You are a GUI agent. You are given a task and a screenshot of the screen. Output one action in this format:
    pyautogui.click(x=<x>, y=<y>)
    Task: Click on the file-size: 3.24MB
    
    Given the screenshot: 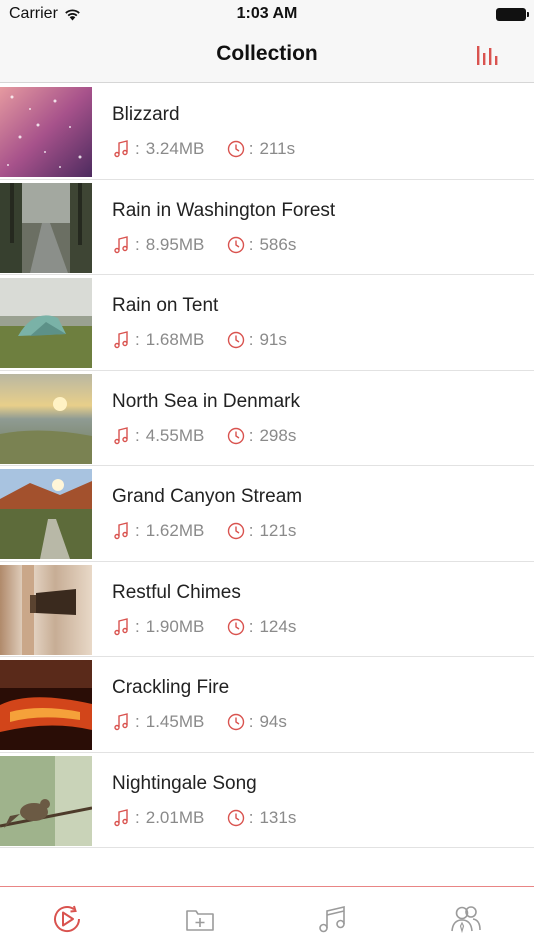 What is the action you would take?
    pyautogui.click(x=175, y=148)
    